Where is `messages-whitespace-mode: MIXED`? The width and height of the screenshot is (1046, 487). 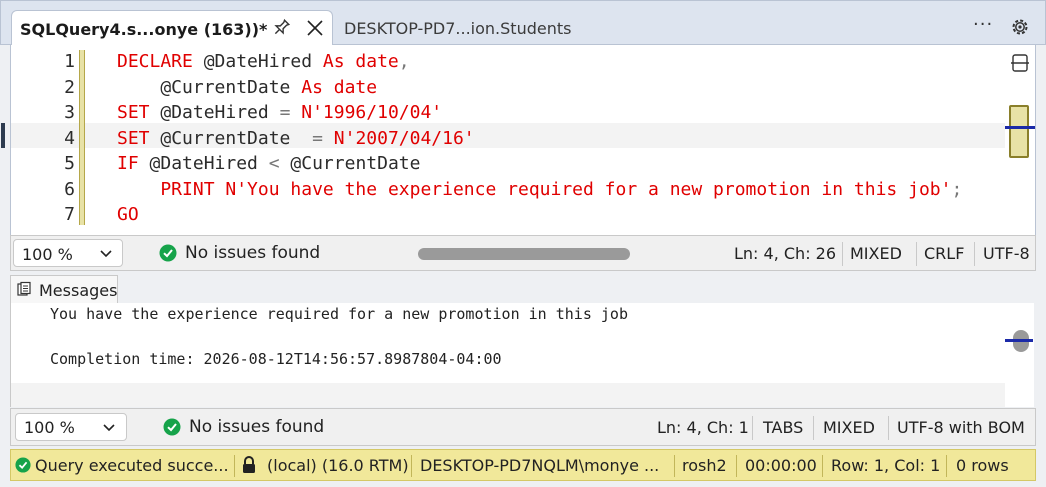 messages-whitespace-mode: MIXED is located at coordinates (849, 427).